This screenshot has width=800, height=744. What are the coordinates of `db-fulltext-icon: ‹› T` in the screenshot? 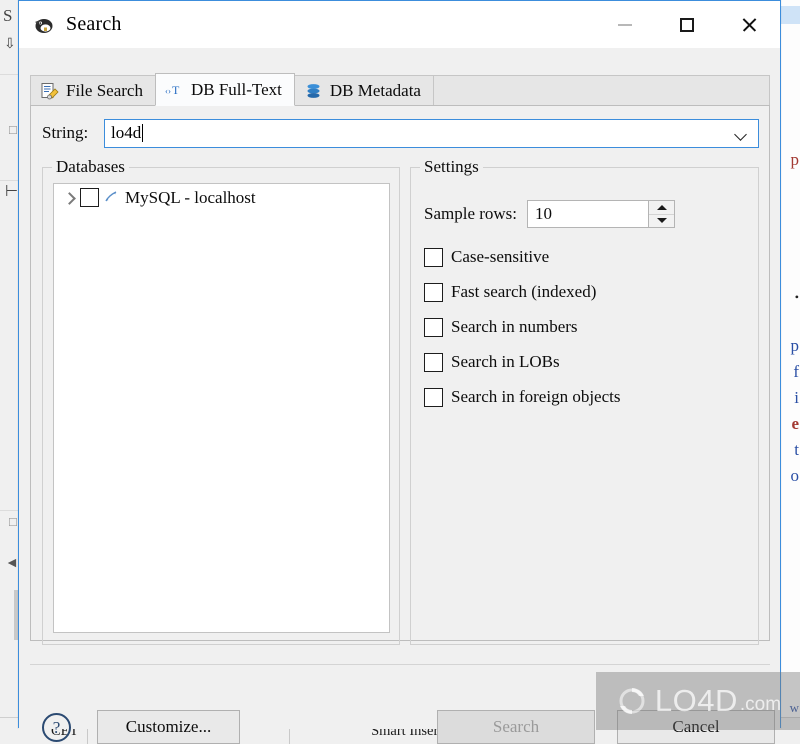 It's located at (174, 89).